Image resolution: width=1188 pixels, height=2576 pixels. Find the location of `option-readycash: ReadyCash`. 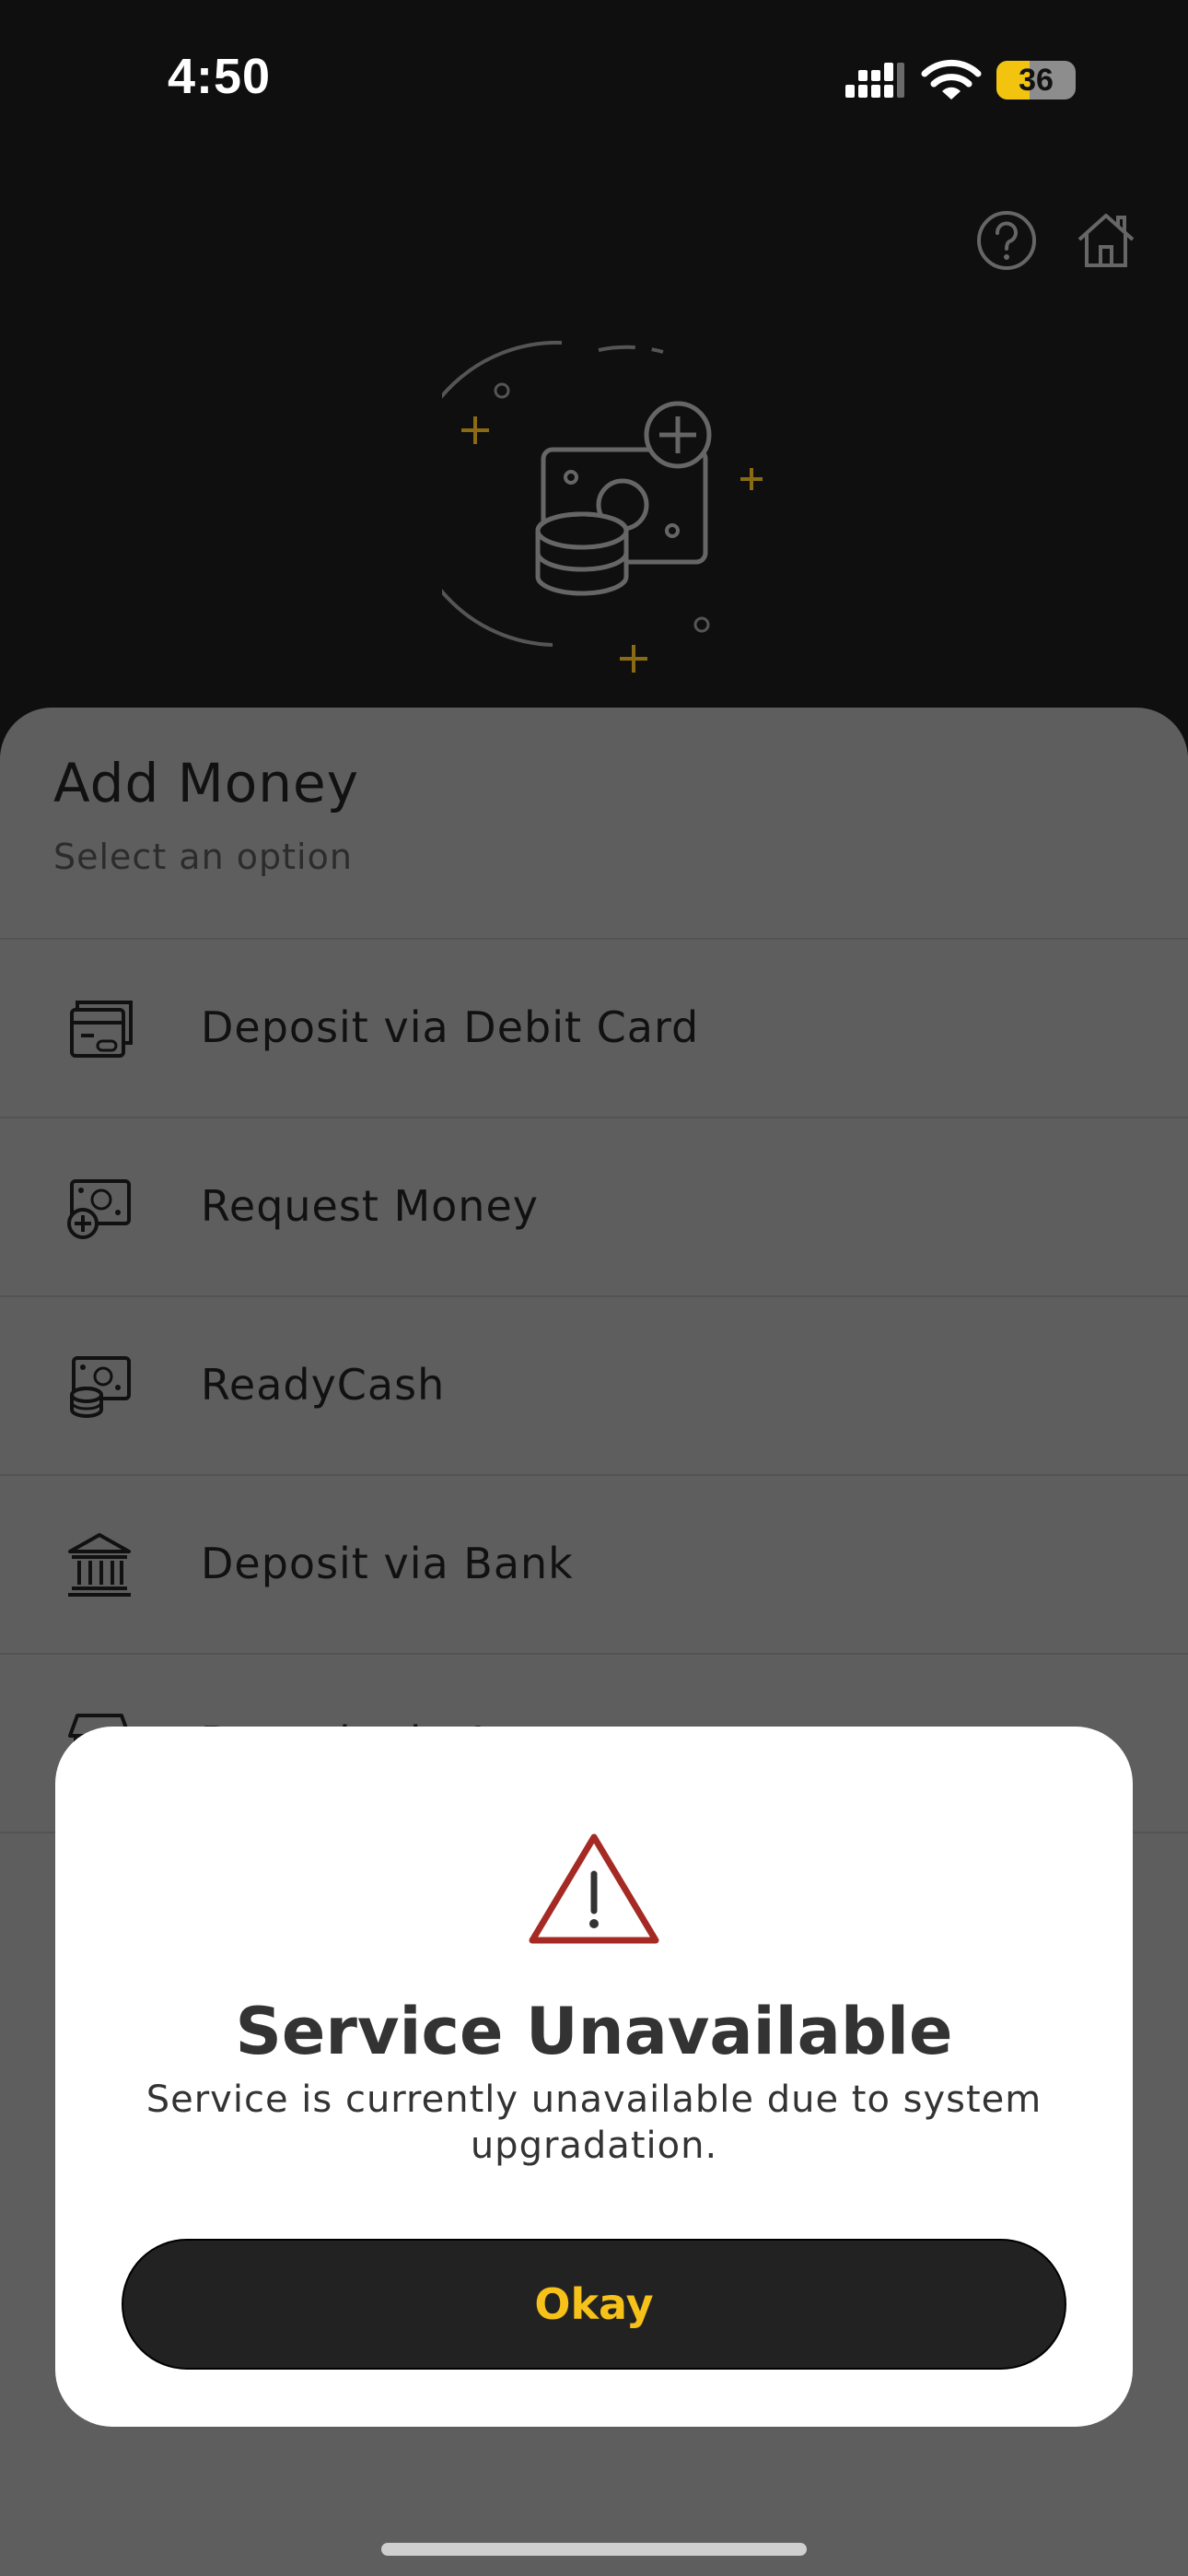

option-readycash: ReadyCash is located at coordinates (594, 1384).